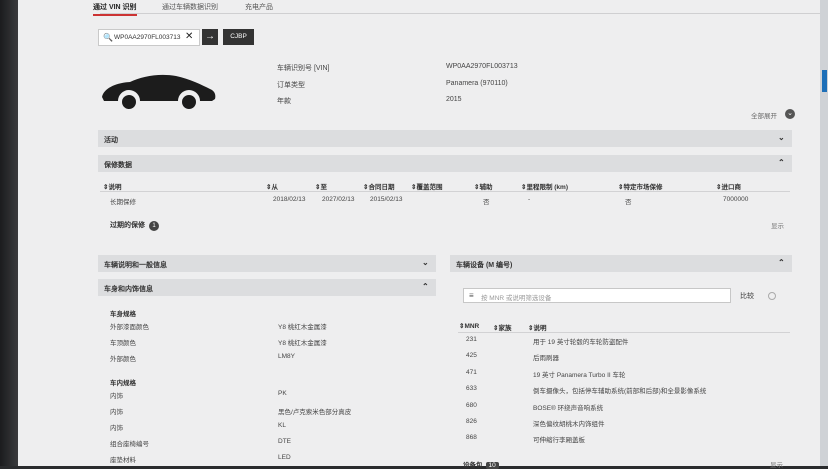  I want to click on vehicle-description-section-header: 车辆说明和一般信息 ⌄, so click(267, 263).